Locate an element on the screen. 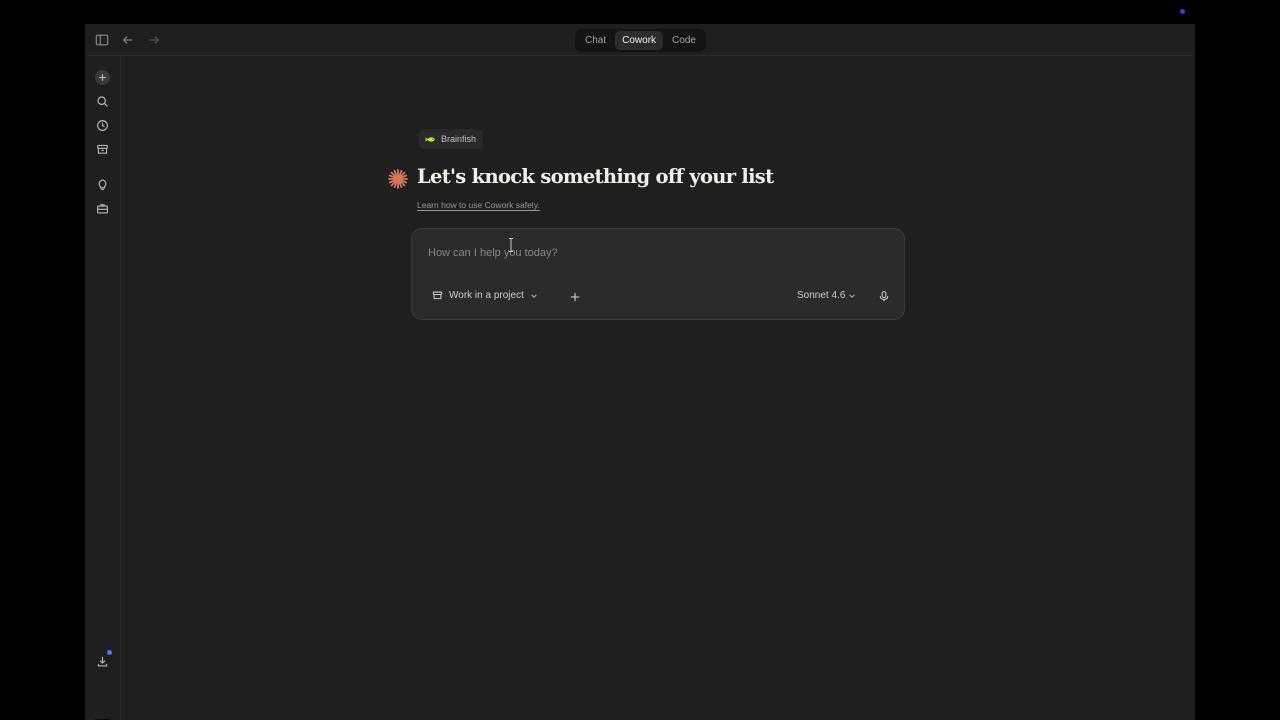 The width and height of the screenshot is (1280, 720). title-bar: Chat Cowork Code is located at coordinates (640, 40).